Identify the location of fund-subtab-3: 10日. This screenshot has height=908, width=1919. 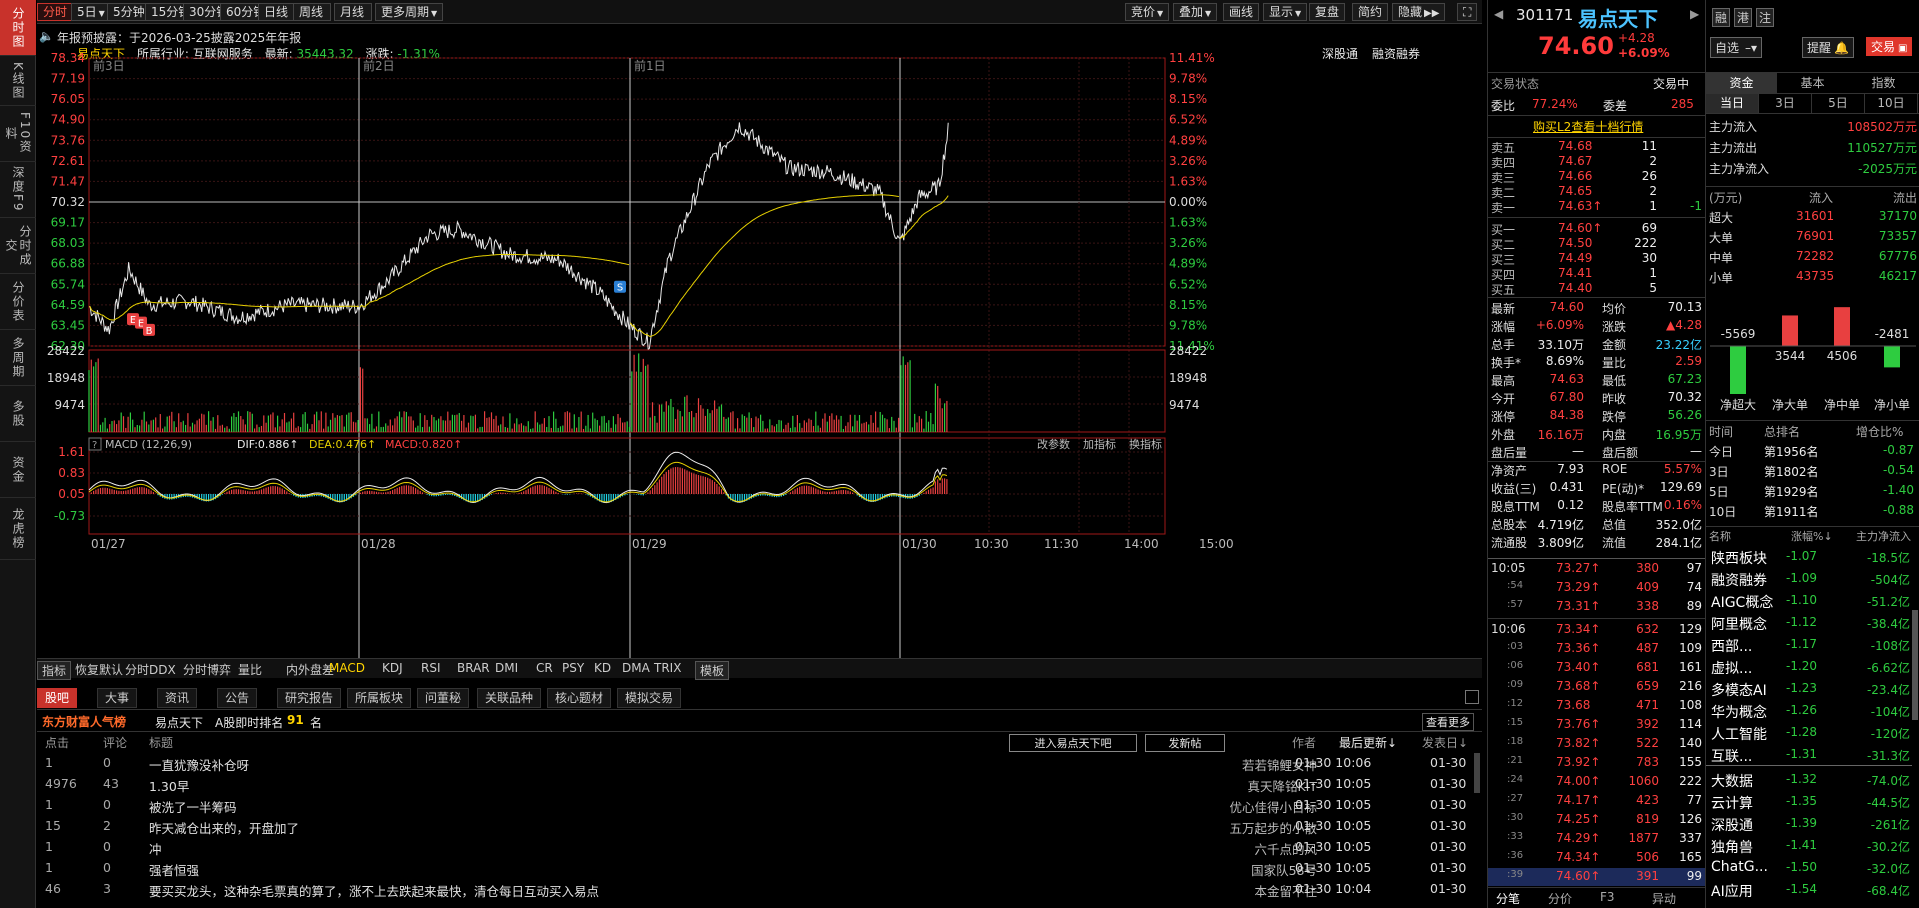
(1891, 103).